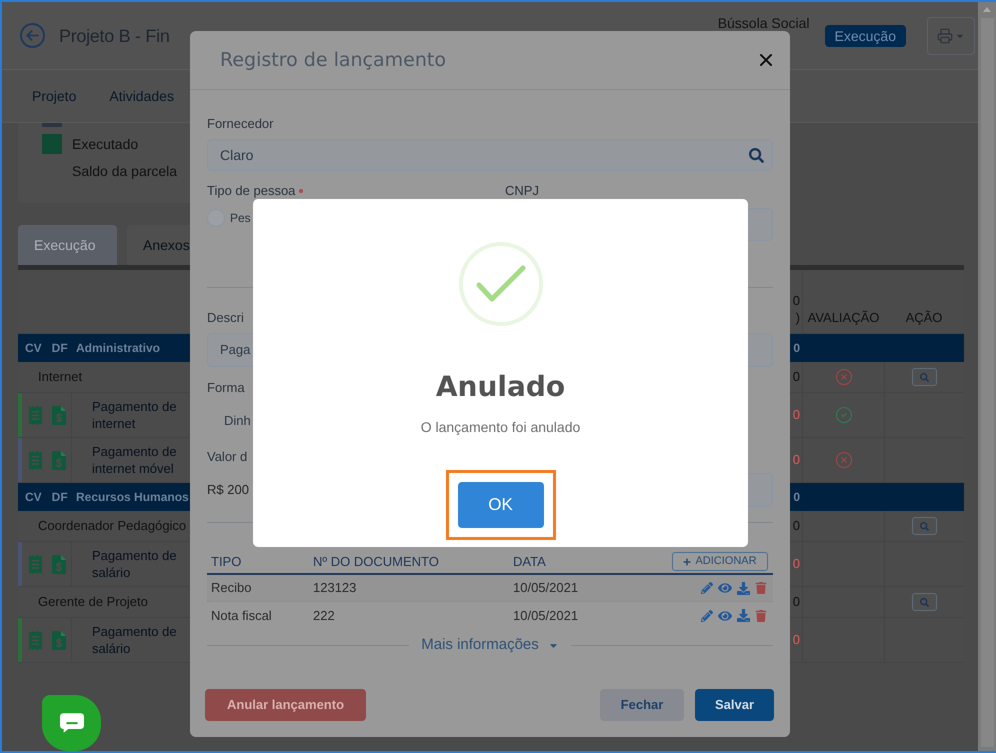 The image size is (996, 753). What do you see at coordinates (522, 191) in the screenshot?
I see `field-label: CNPJ` at bounding box center [522, 191].